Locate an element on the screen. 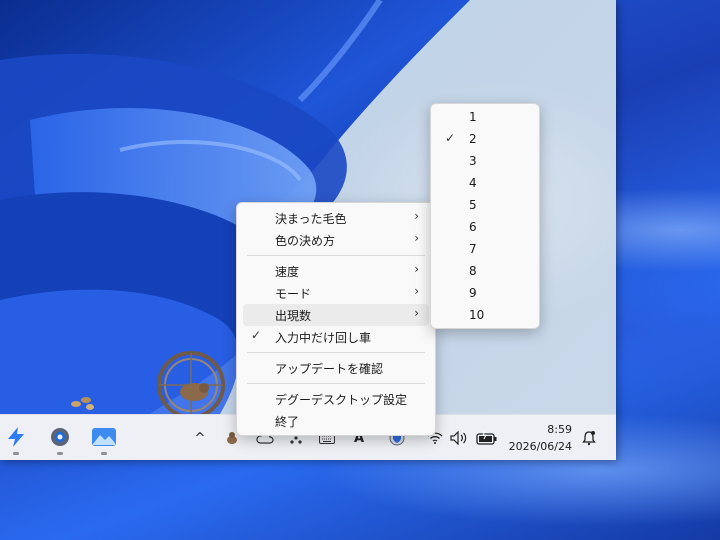 The image size is (720, 540). submenu-item-10: 10 is located at coordinates (485, 316).